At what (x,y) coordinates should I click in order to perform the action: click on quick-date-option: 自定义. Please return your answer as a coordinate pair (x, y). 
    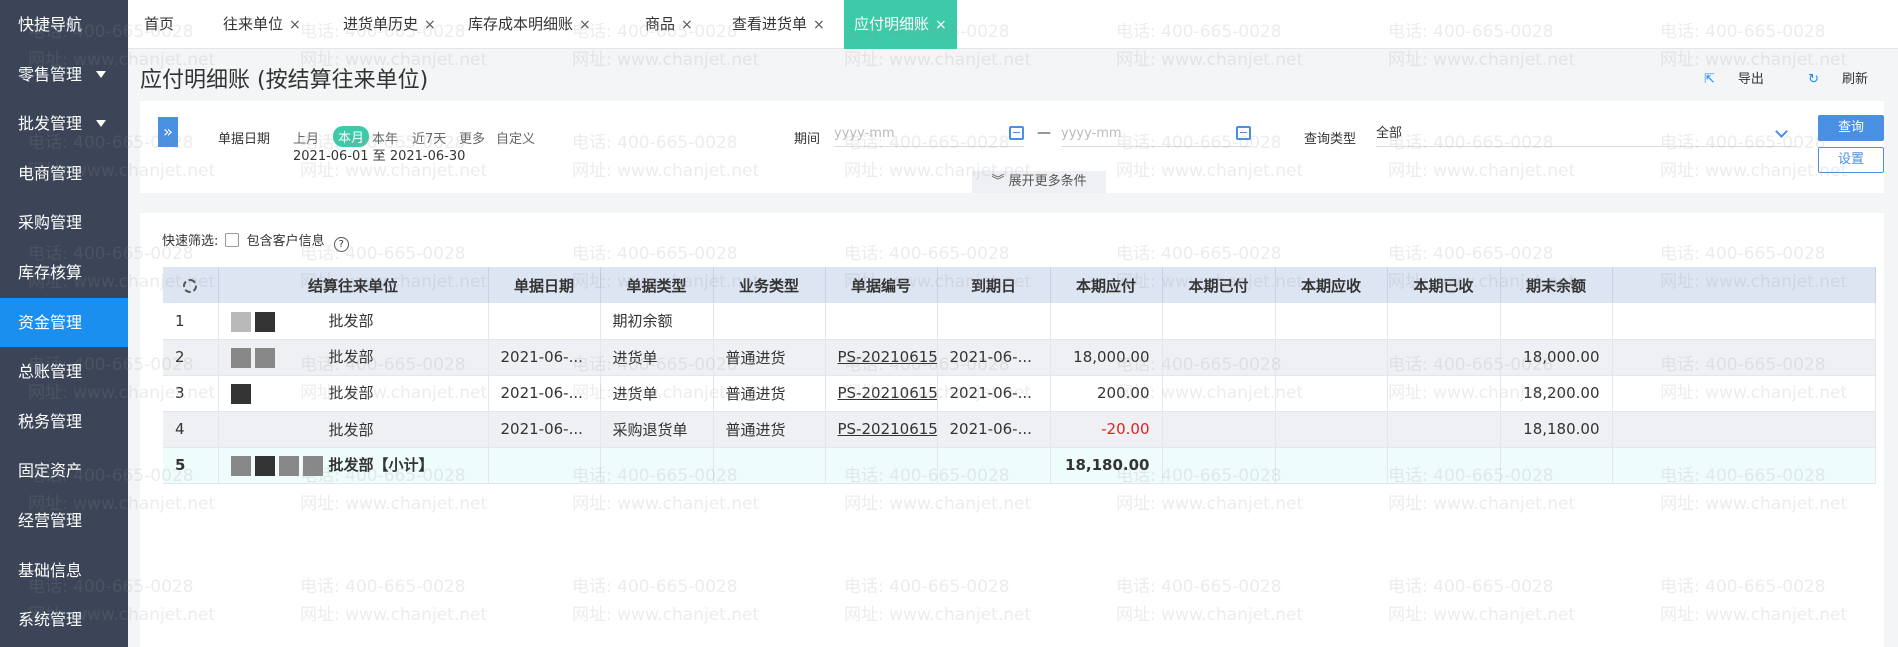
    Looking at the image, I should click on (515, 137).